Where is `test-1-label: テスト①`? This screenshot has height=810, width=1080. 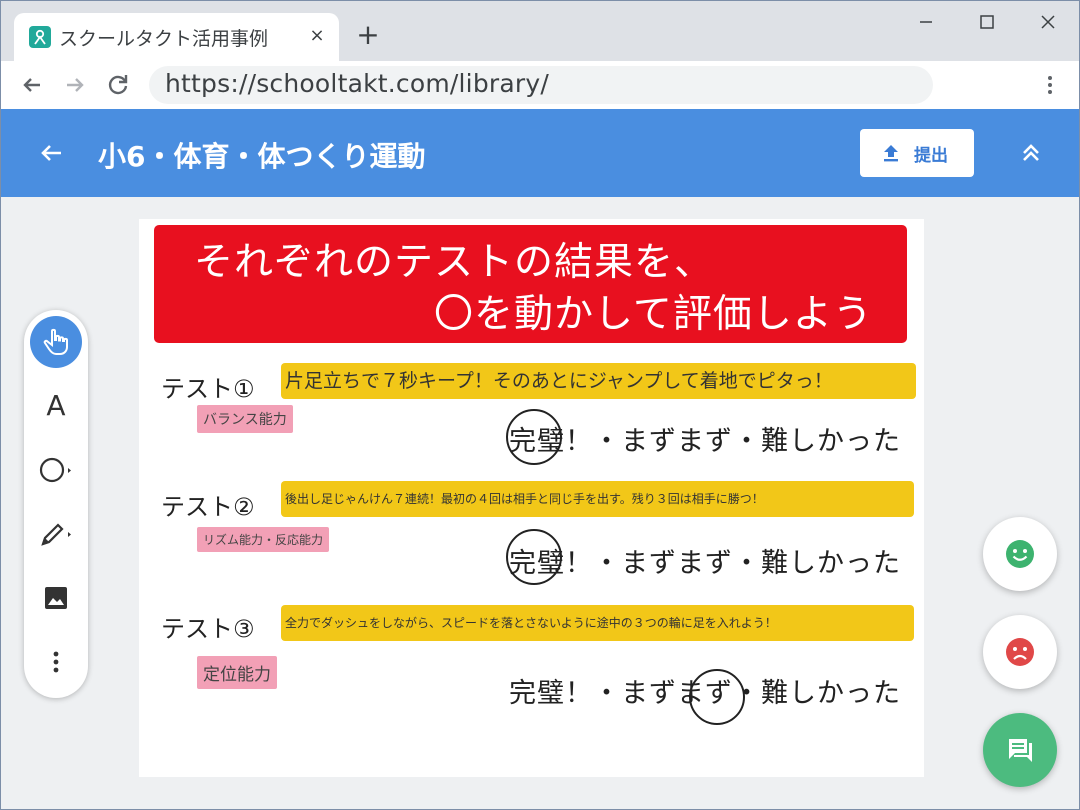
test-1-label: テスト① is located at coordinates (208, 389).